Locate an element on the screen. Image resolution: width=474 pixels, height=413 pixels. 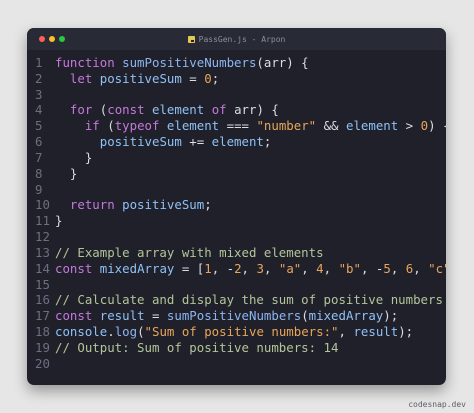
code-line: 4 for (const element of arr) { is located at coordinates (237, 110).